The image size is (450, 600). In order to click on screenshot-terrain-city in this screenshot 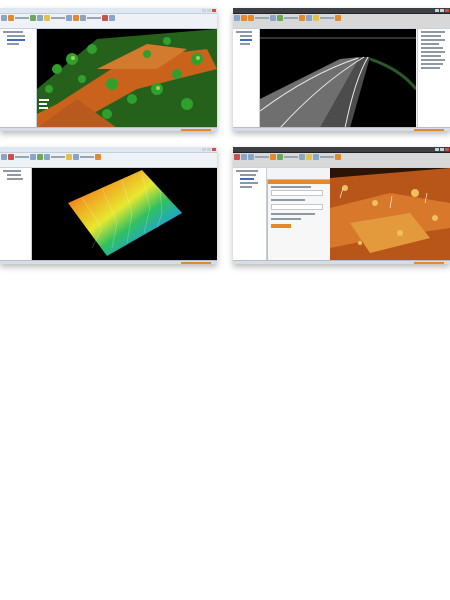, I will do `click(108, 69)`.